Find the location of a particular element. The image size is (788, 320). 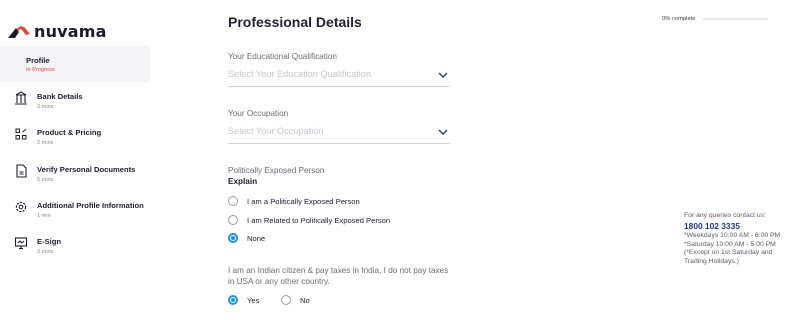

radio-label: I am a Politically Exposed Person is located at coordinates (303, 201).